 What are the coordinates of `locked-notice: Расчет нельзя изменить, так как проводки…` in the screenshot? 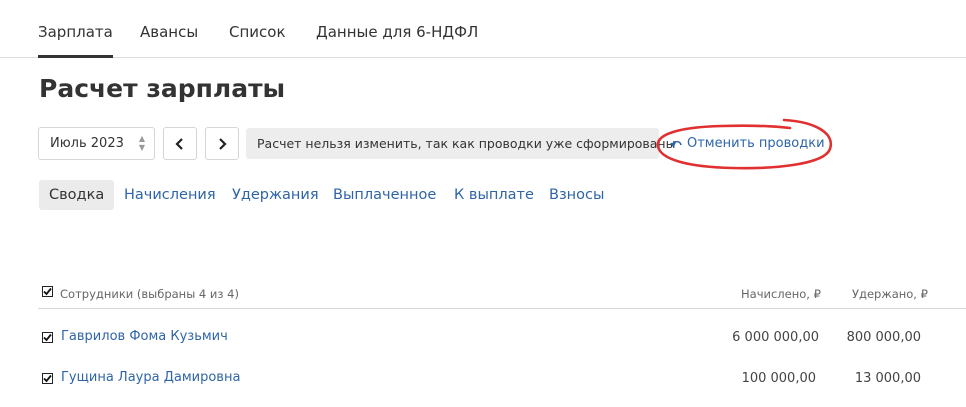 It's located at (460, 143).